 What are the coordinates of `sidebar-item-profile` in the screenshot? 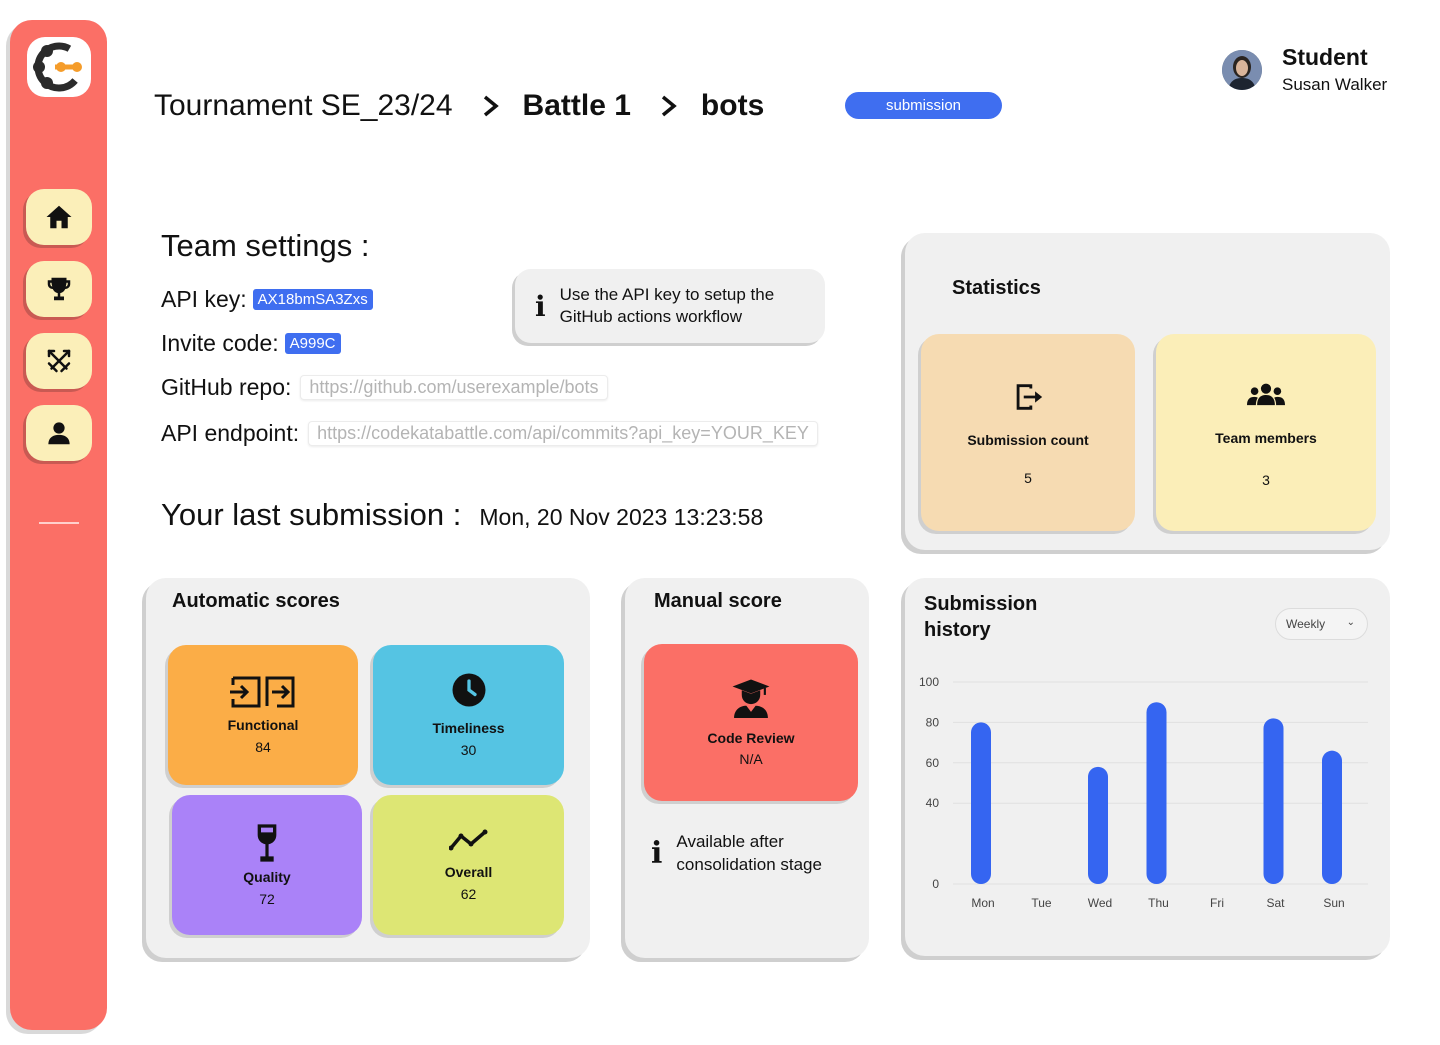 It's located at (59, 433).